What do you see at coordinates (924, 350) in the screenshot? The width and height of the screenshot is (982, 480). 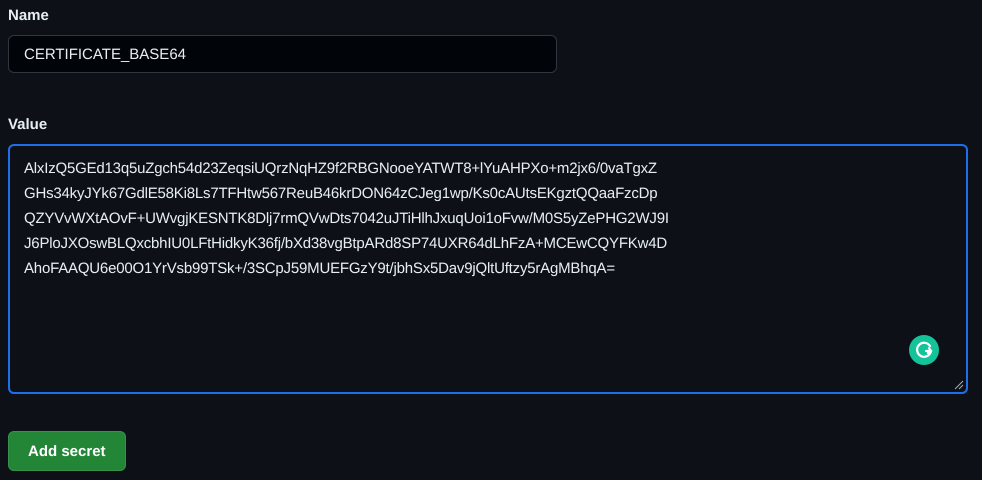 I see `grammar-check-icon` at bounding box center [924, 350].